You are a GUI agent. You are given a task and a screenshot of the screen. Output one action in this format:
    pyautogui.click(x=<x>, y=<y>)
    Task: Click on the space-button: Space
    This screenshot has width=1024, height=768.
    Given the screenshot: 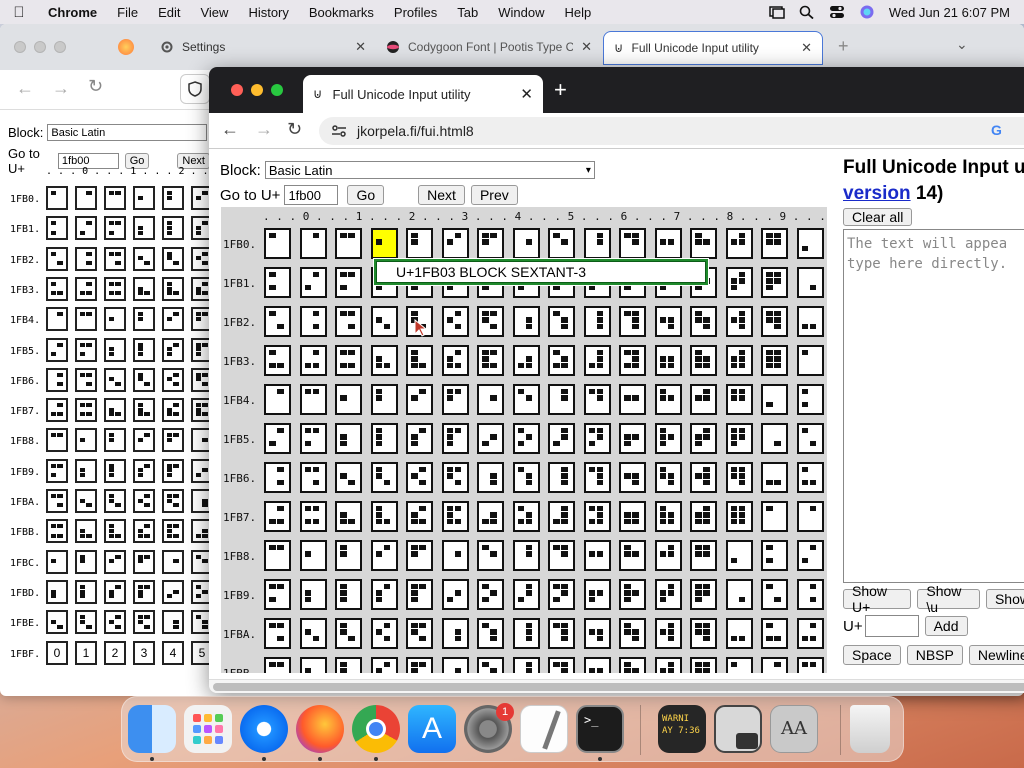 What is the action you would take?
    pyautogui.click(x=872, y=655)
    